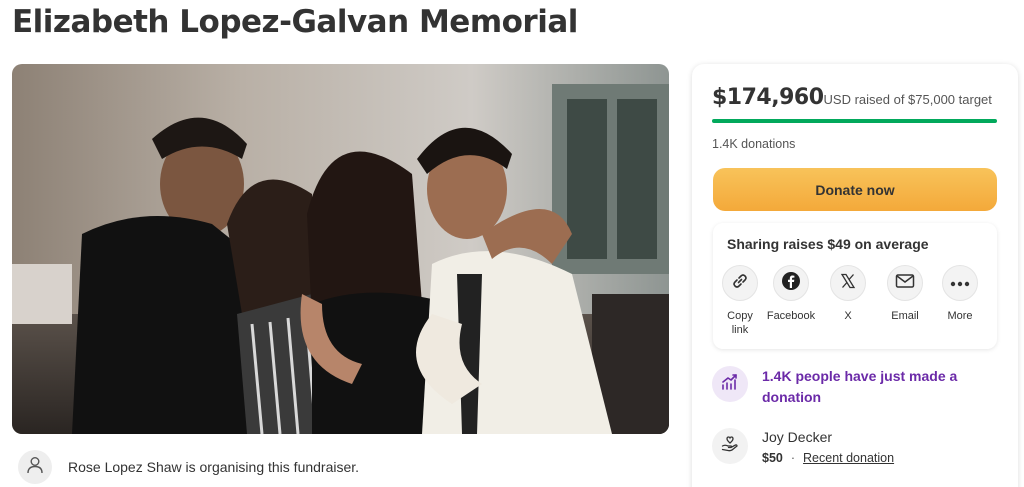  Describe the element at coordinates (295, 22) in the screenshot. I see `page-title: Elizabeth Lopez-Galvan Memorial` at that location.